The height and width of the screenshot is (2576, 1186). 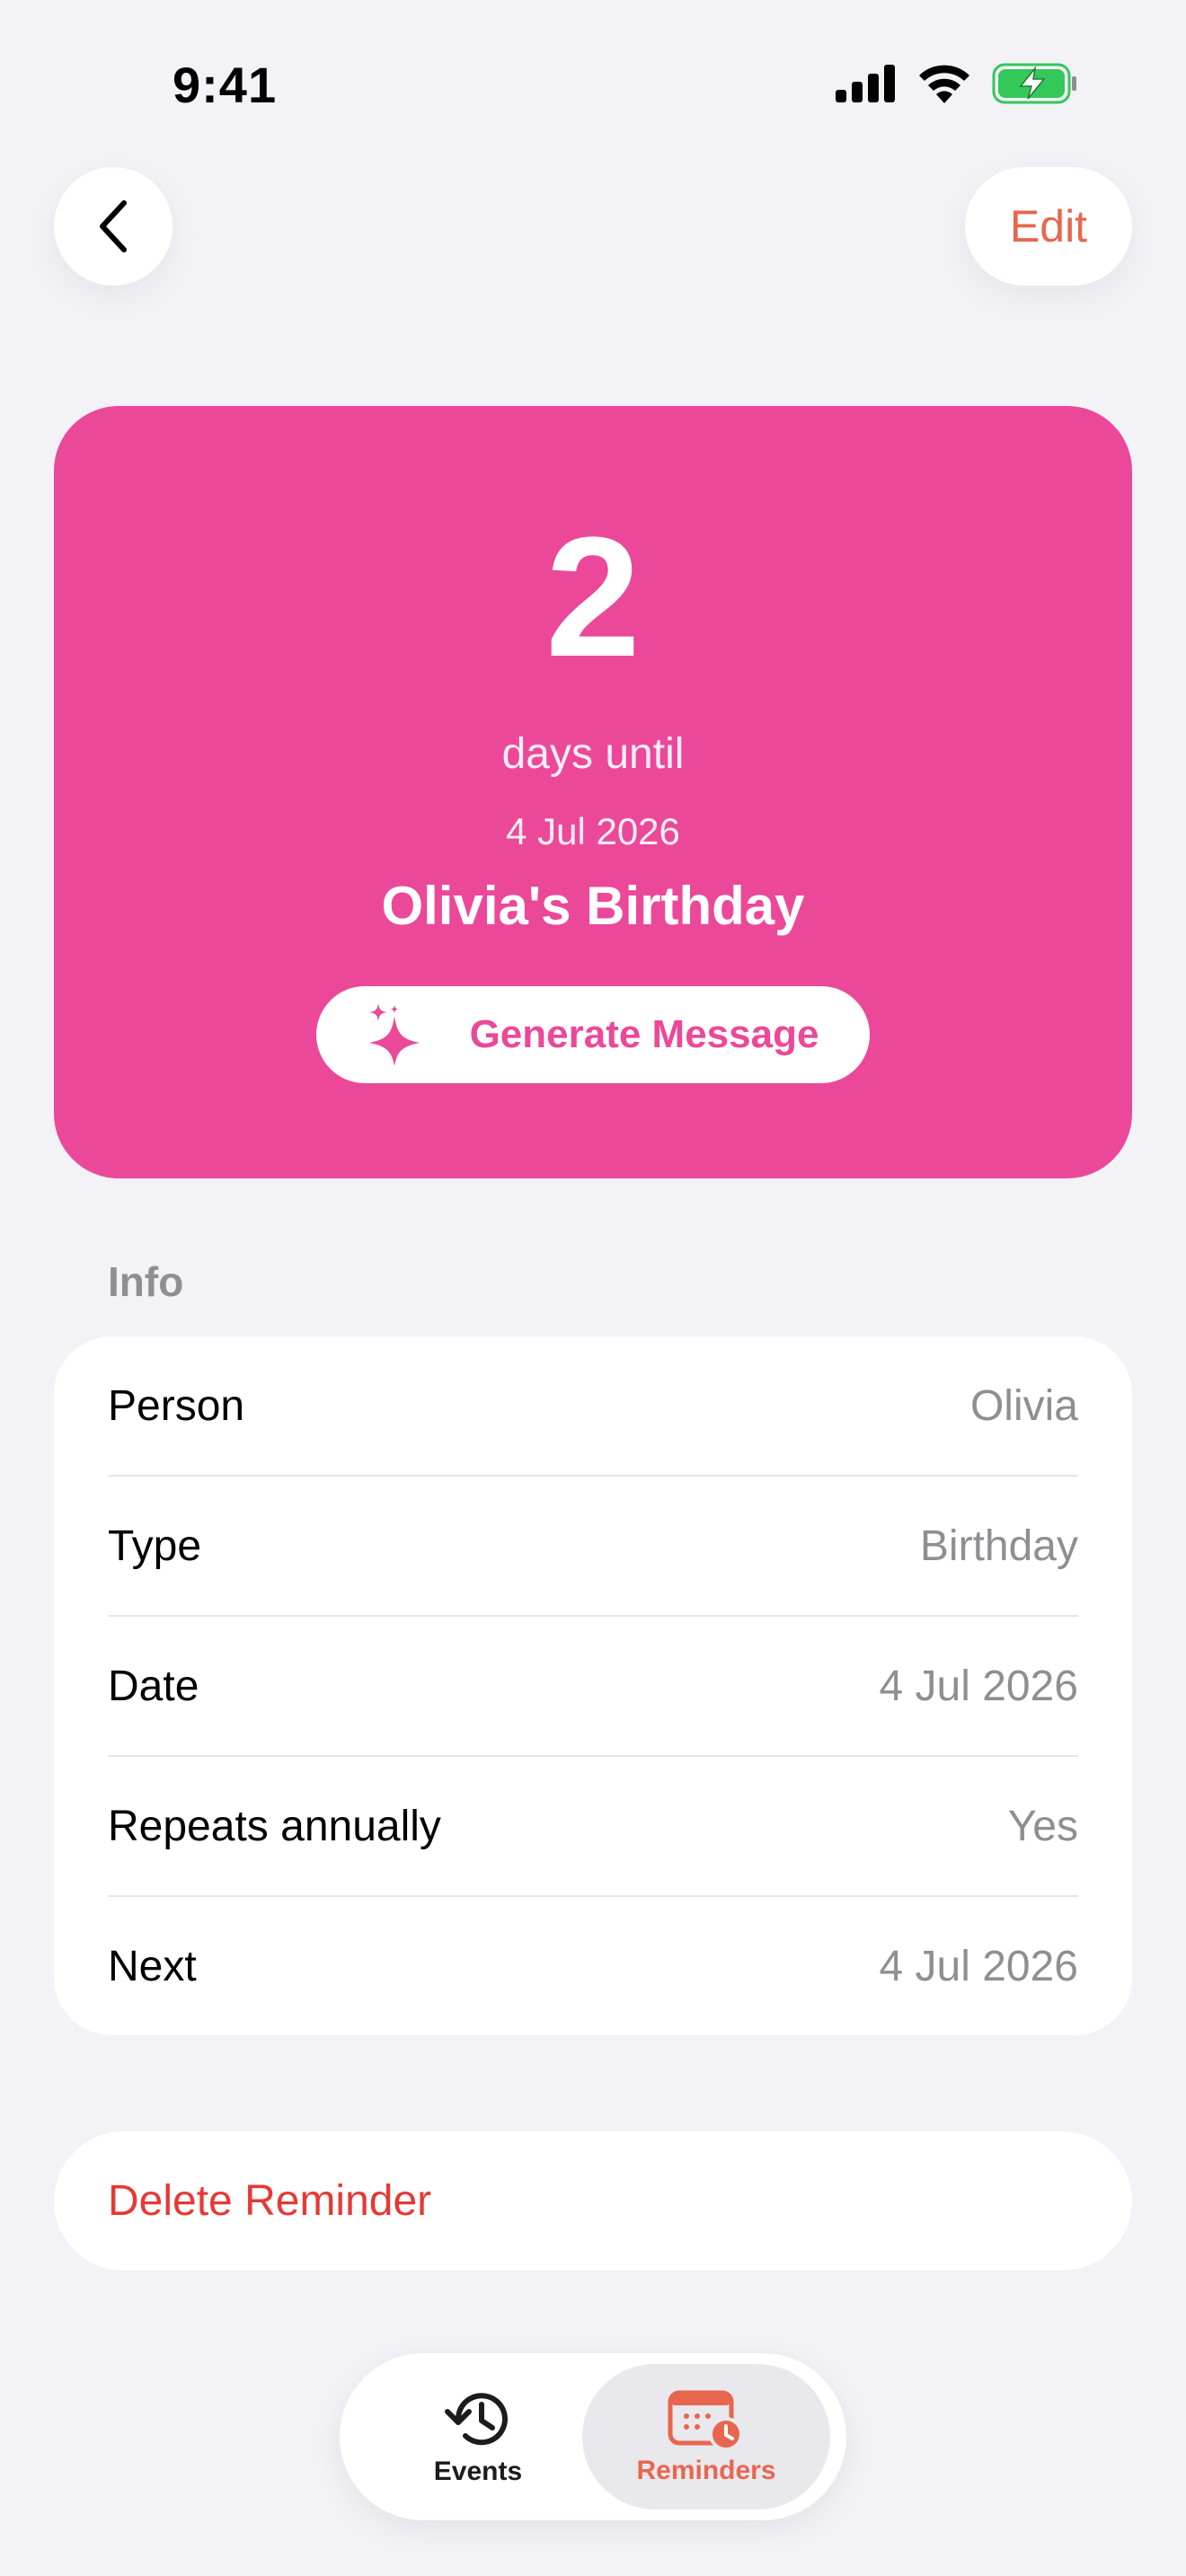 What do you see at coordinates (705, 2420) in the screenshot?
I see `calendar-clock-icon` at bounding box center [705, 2420].